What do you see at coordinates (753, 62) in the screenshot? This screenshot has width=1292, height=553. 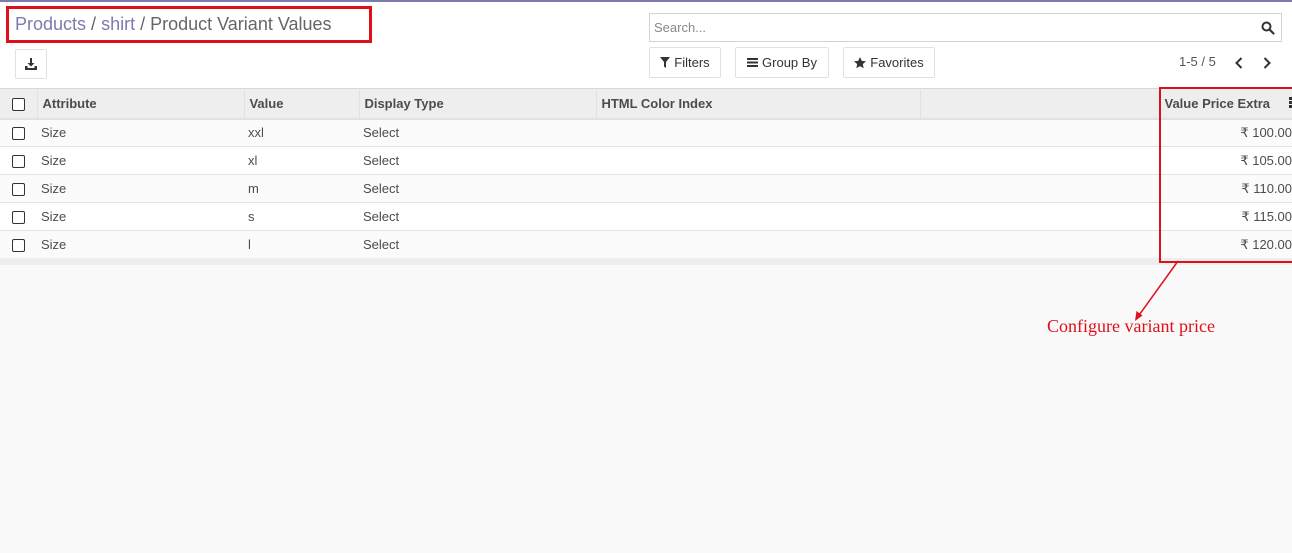 I see `bars-icon` at bounding box center [753, 62].